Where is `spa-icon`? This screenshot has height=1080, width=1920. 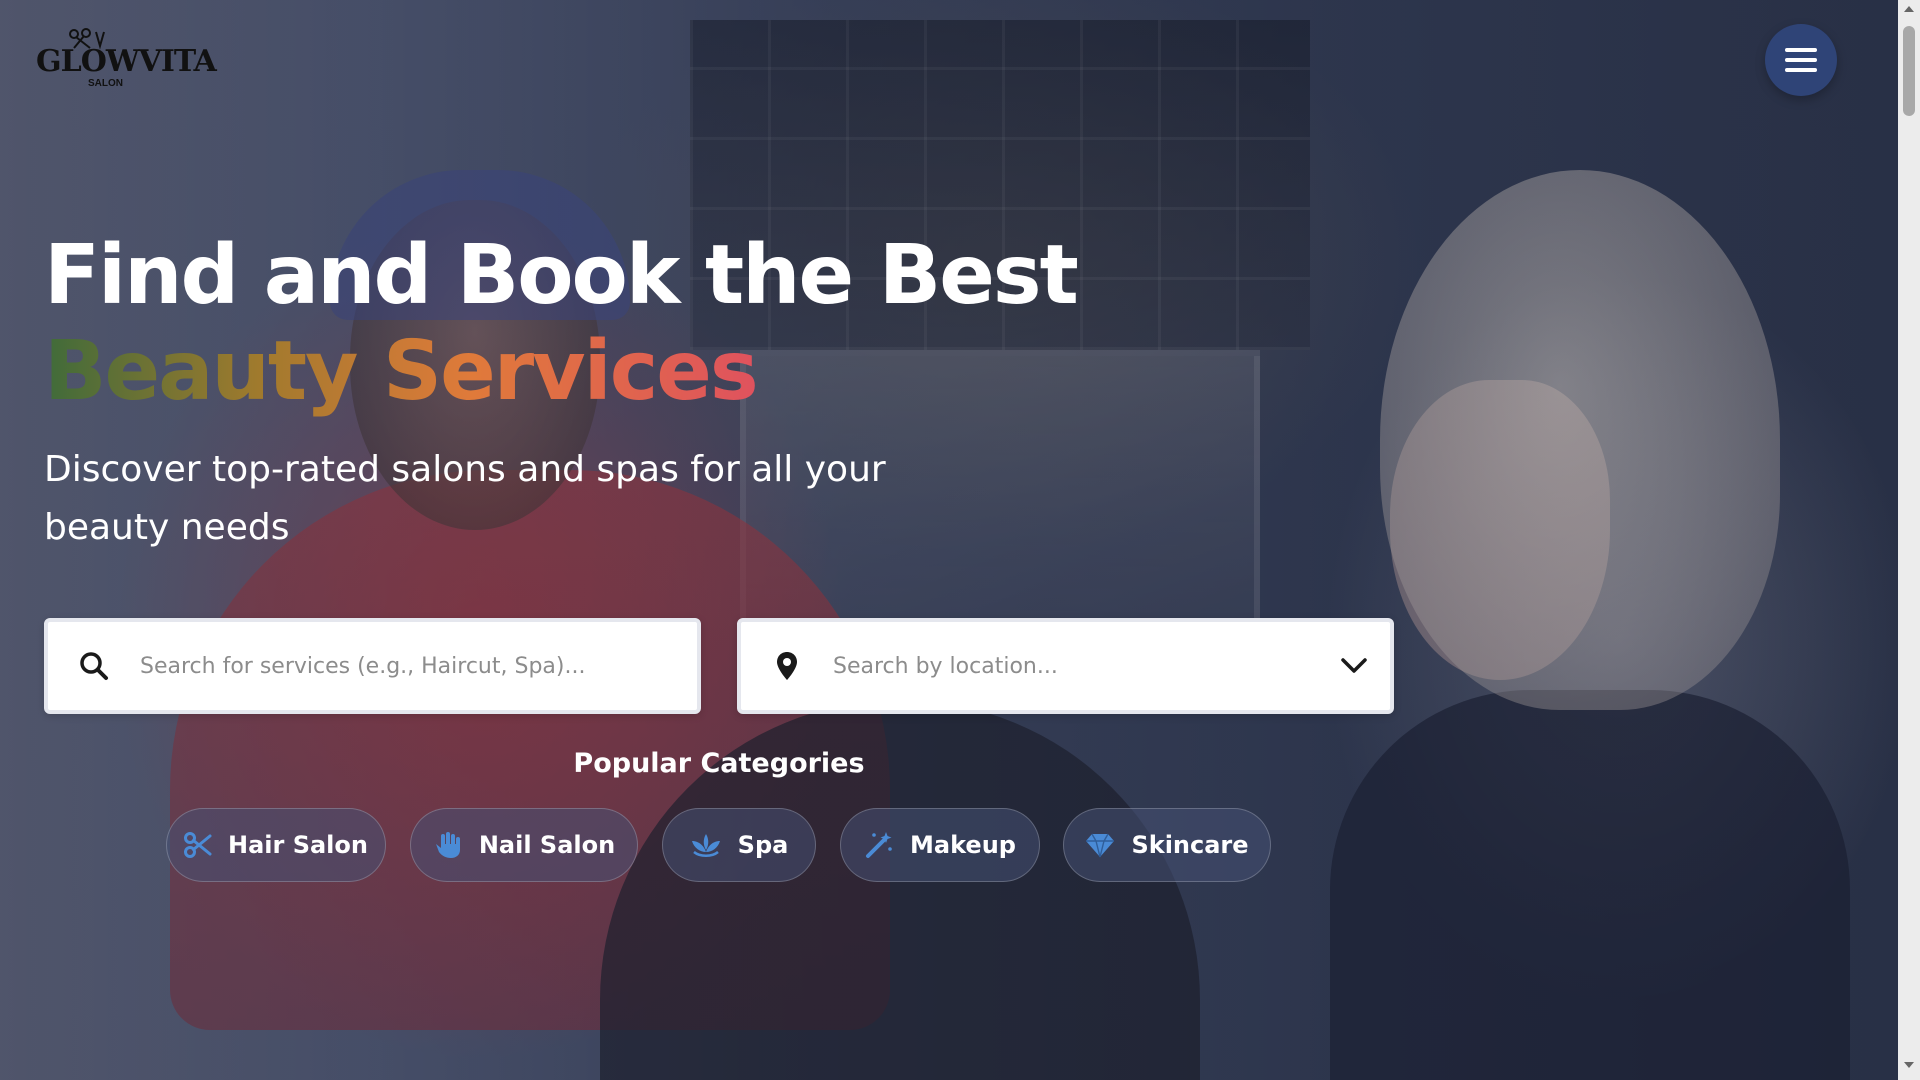
spa-icon is located at coordinates (706, 845).